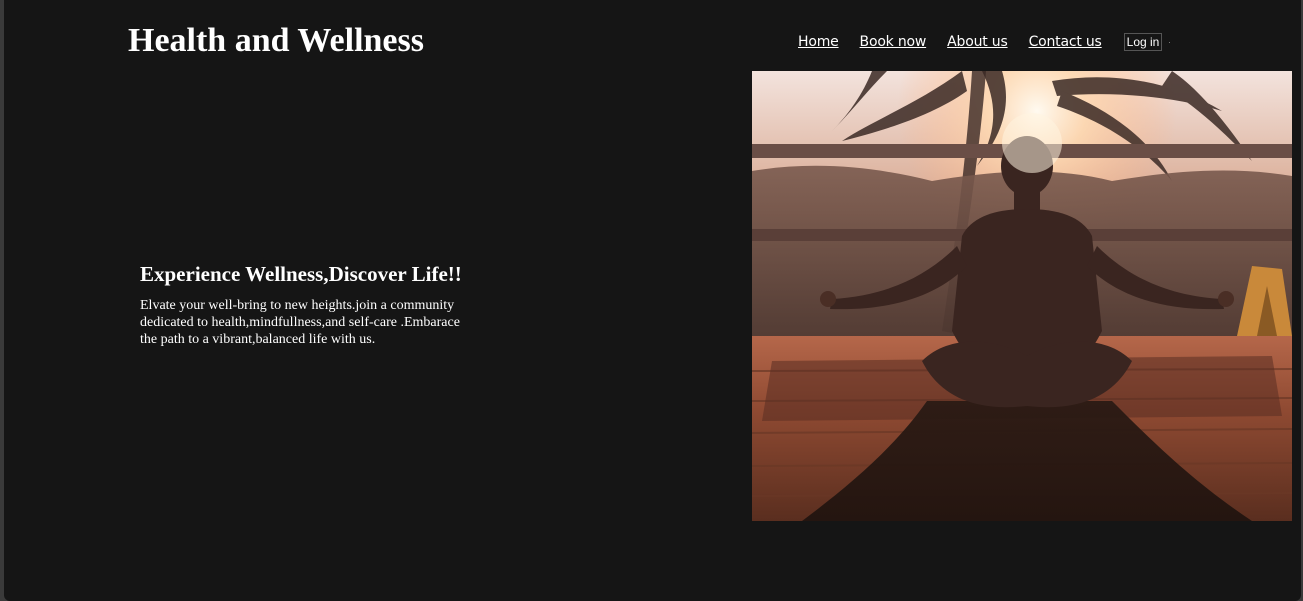  I want to click on nav-link-about-us: About us, so click(977, 42).